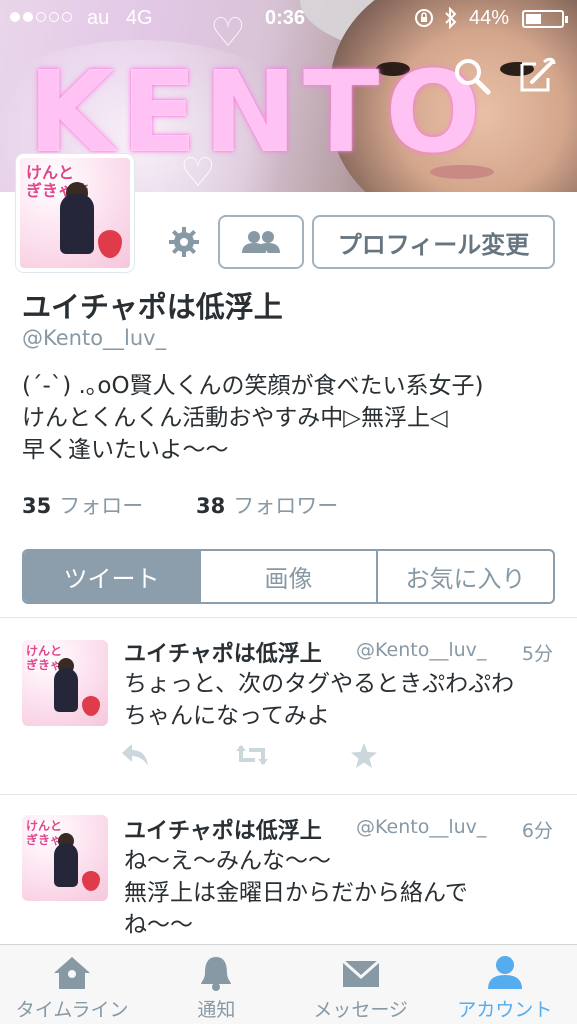 The image size is (577, 1024). What do you see at coordinates (360, 973) in the screenshot?
I see `envelope-icon` at bounding box center [360, 973].